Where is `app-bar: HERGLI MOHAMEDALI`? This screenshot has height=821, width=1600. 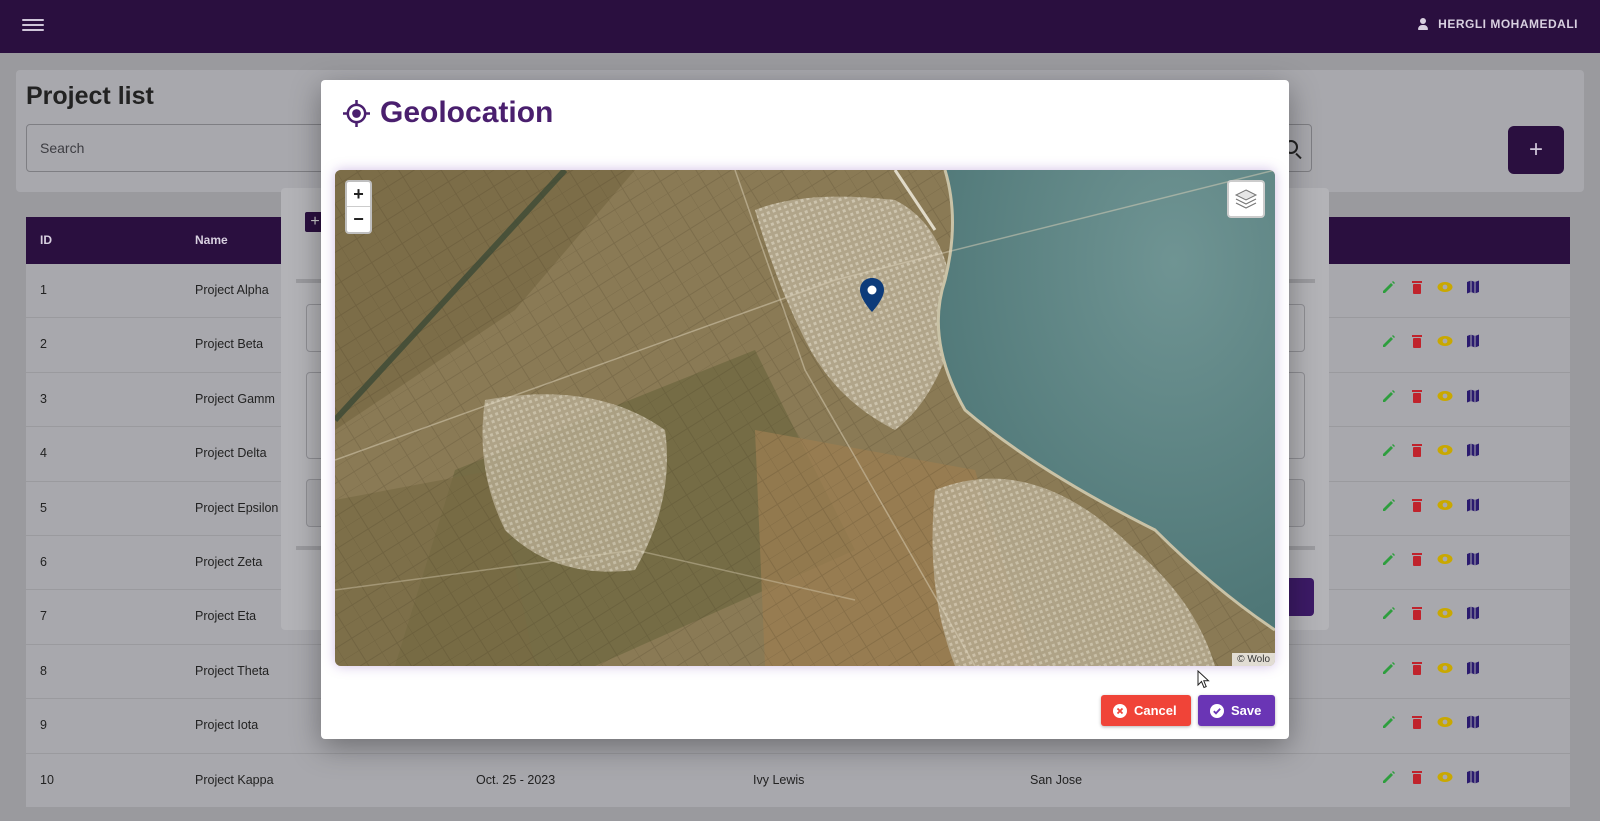 app-bar: HERGLI MOHAMEDALI is located at coordinates (800, 26).